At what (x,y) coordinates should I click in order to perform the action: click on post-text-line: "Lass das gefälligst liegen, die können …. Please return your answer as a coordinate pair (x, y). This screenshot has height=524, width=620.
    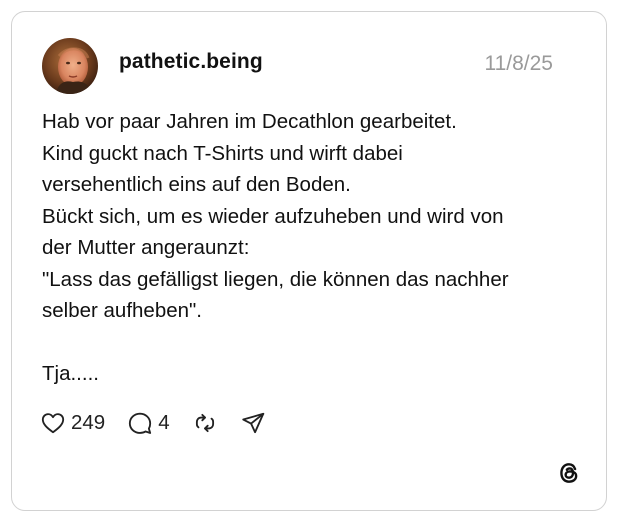
    Looking at the image, I should click on (275, 279).